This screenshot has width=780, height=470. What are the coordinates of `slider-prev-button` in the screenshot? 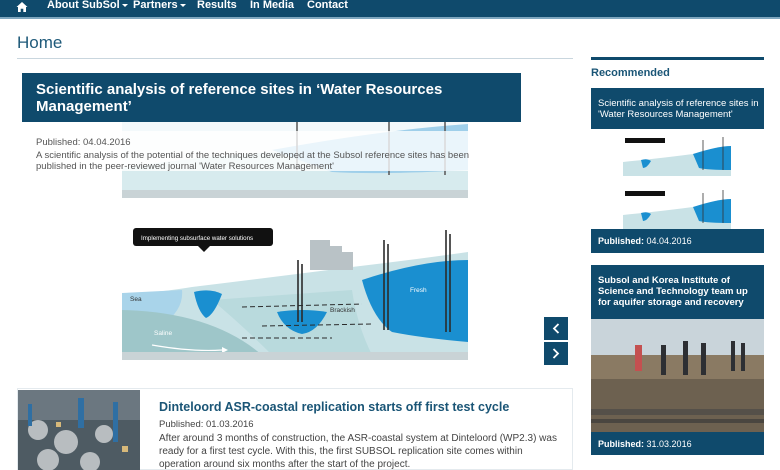 It's located at (556, 328).